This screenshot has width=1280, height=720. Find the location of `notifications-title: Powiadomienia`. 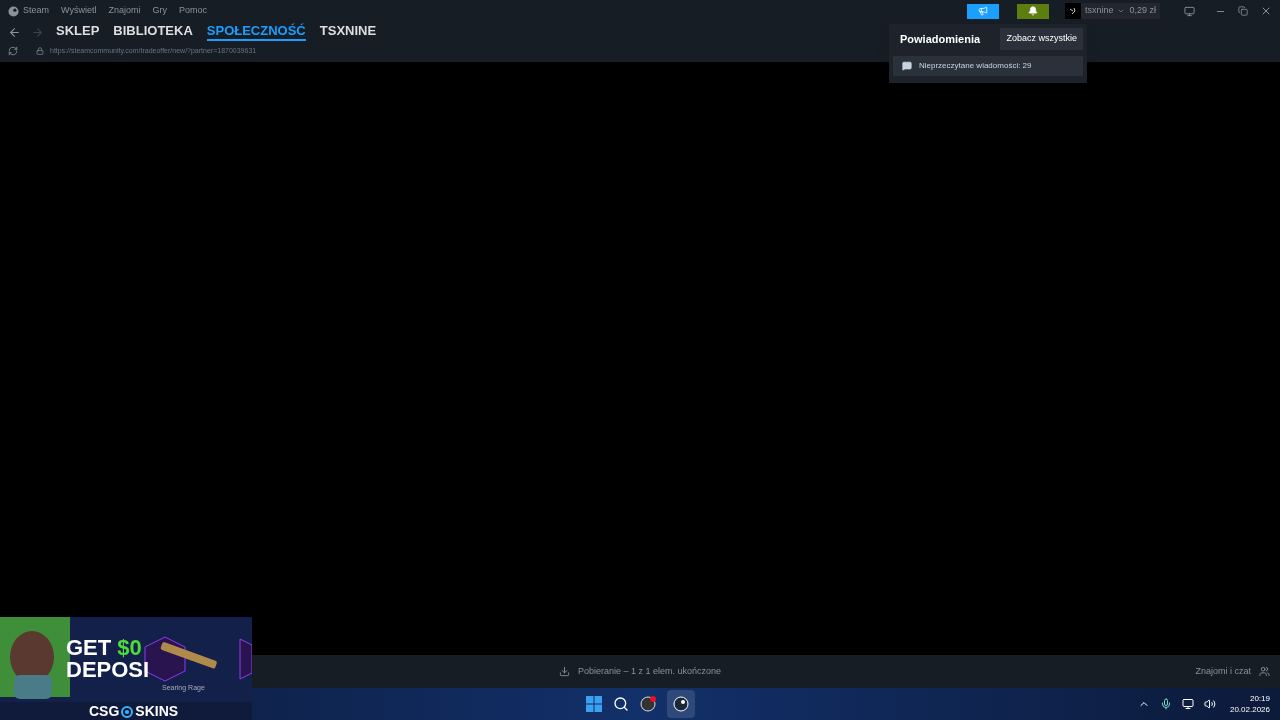

notifications-title: Powiadomienia is located at coordinates (940, 39).